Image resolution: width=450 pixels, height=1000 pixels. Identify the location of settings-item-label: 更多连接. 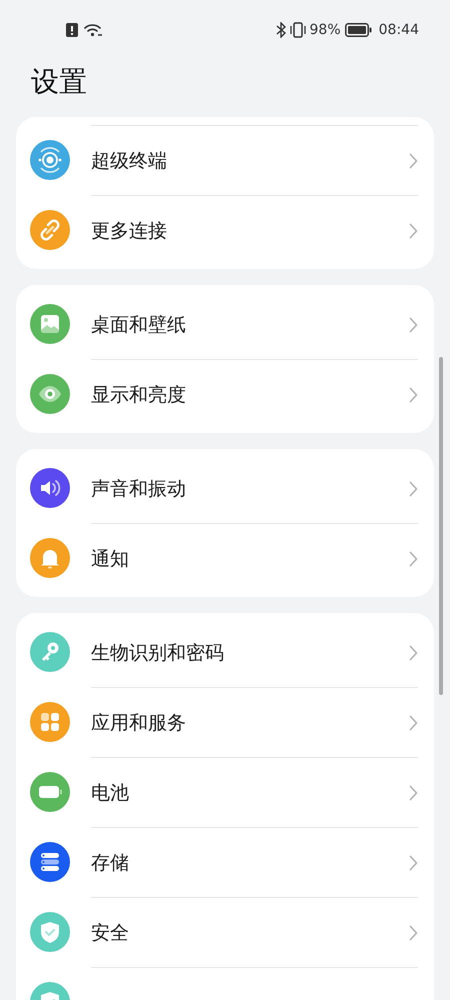
(129, 231).